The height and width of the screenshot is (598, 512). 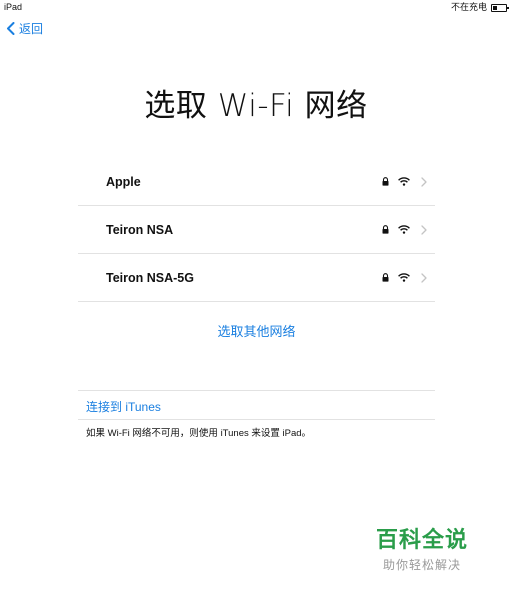 I want to click on network-name: Teiron NSA, so click(x=140, y=229).